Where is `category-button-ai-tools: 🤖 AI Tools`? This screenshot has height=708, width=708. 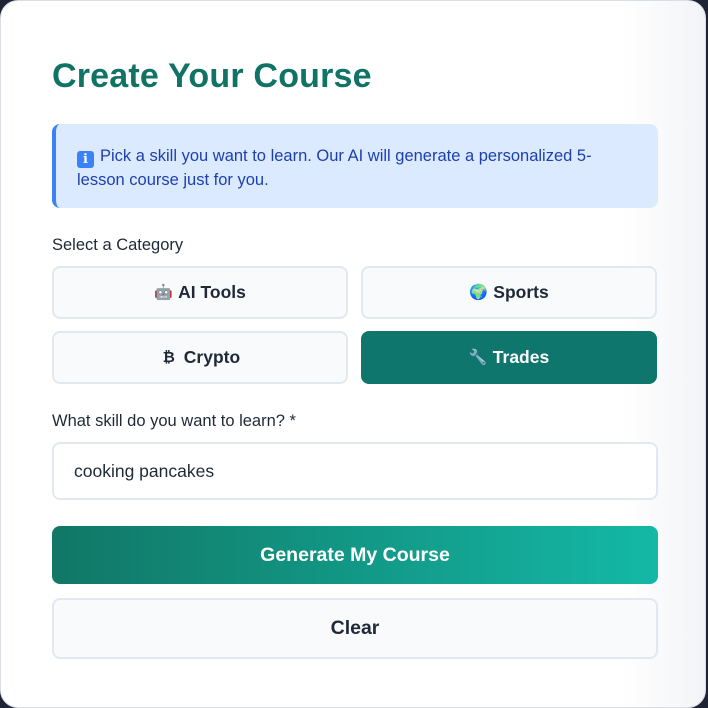
category-button-ai-tools: 🤖 AI Tools is located at coordinates (200, 292).